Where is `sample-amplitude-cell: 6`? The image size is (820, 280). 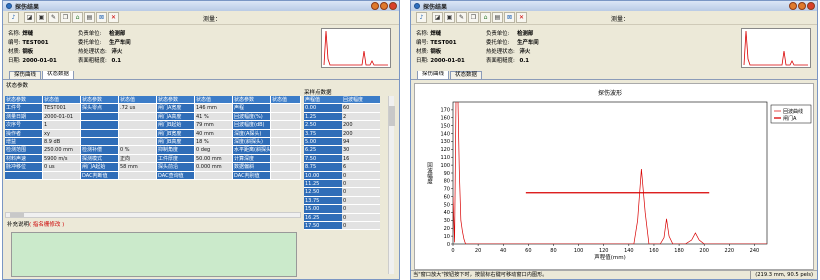 sample-amplitude-cell: 6 is located at coordinates (361, 167).